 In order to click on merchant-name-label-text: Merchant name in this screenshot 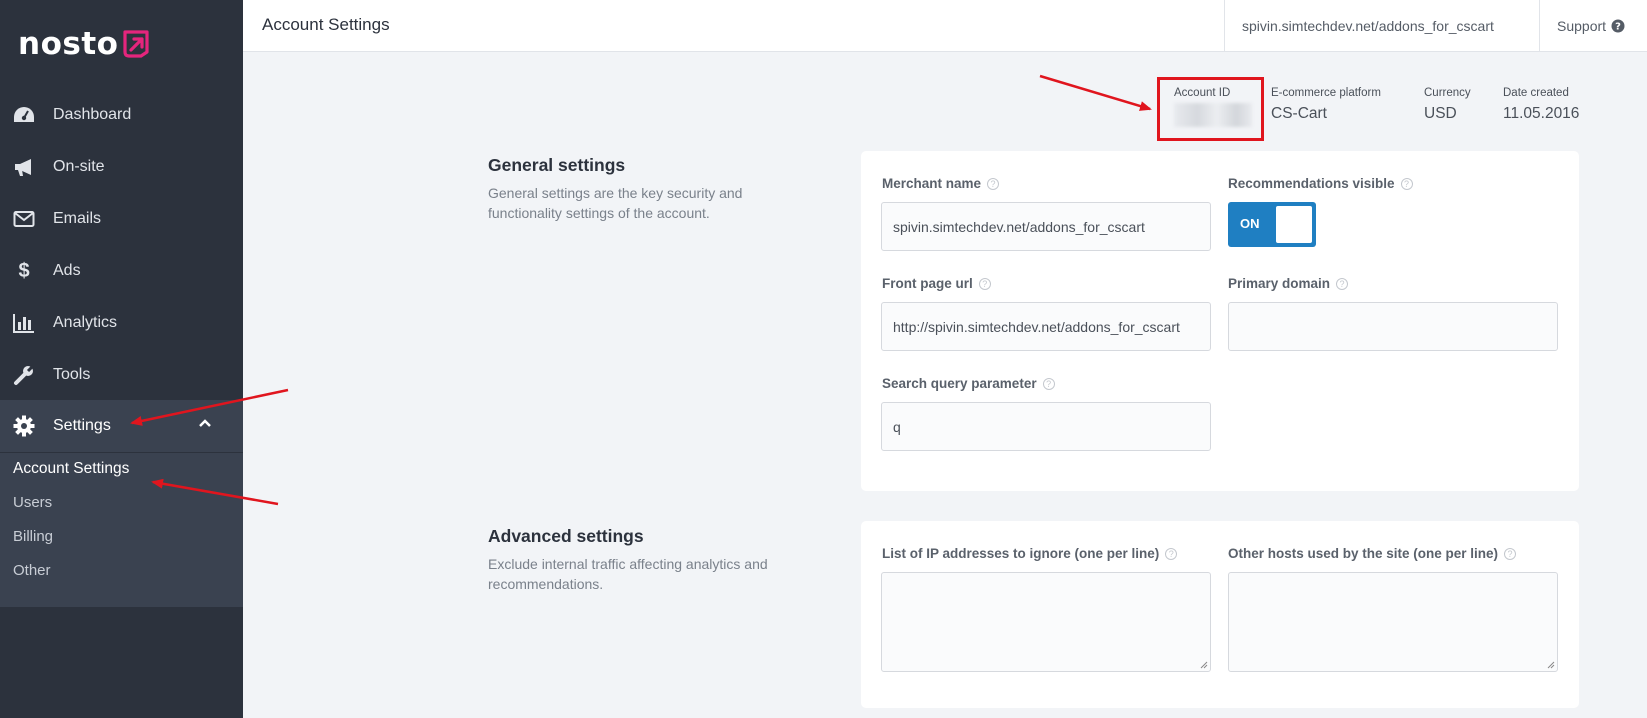, I will do `click(932, 183)`.